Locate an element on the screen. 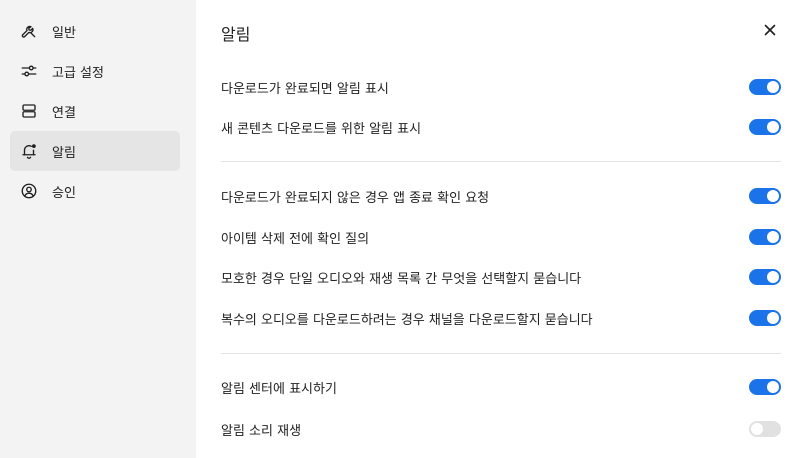 The width and height of the screenshot is (800, 458). setting-row-channel-download: 복수의 오디오를 다운로드하려는 경우 채널을 다운로드할지 묻습니다 is located at coordinates (501, 318).